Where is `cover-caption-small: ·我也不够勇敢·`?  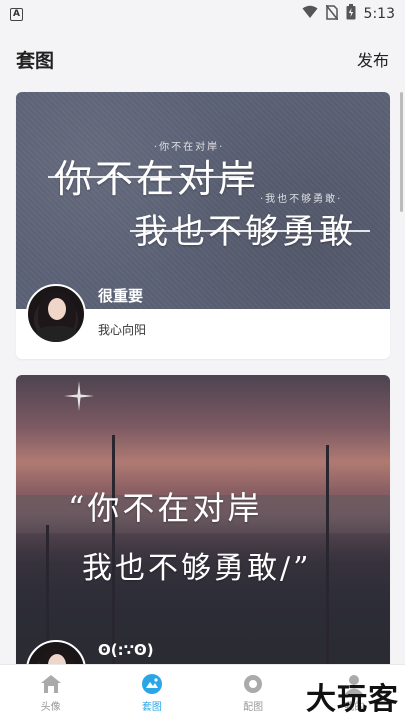 cover-caption-small: ·我也不够勇敢· is located at coordinates (301, 199).